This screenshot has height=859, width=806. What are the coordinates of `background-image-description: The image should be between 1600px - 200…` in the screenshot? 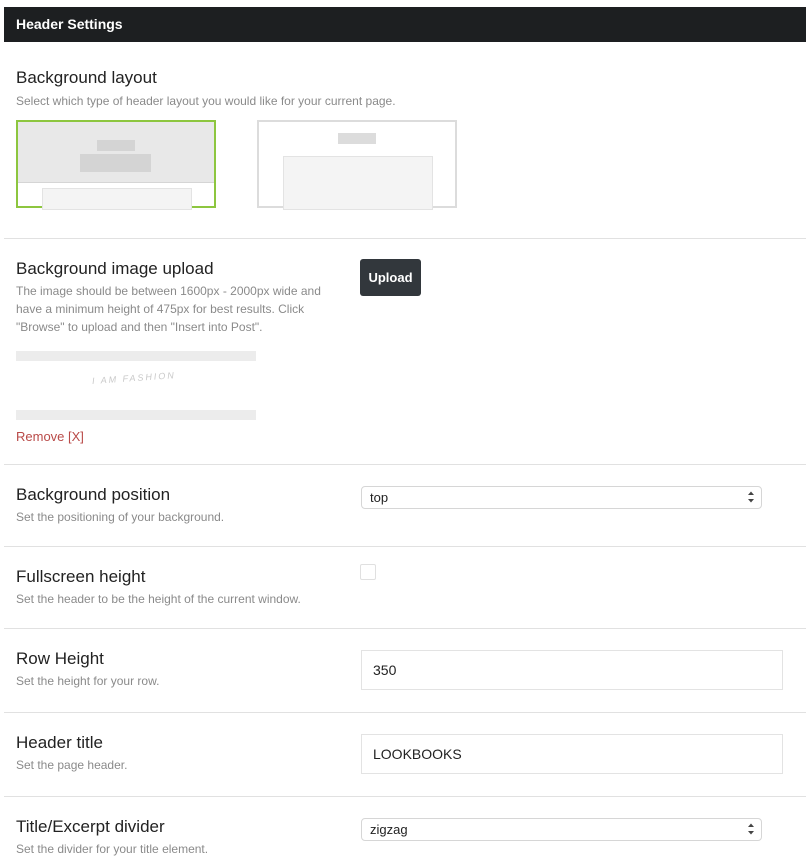 It's located at (168, 309).